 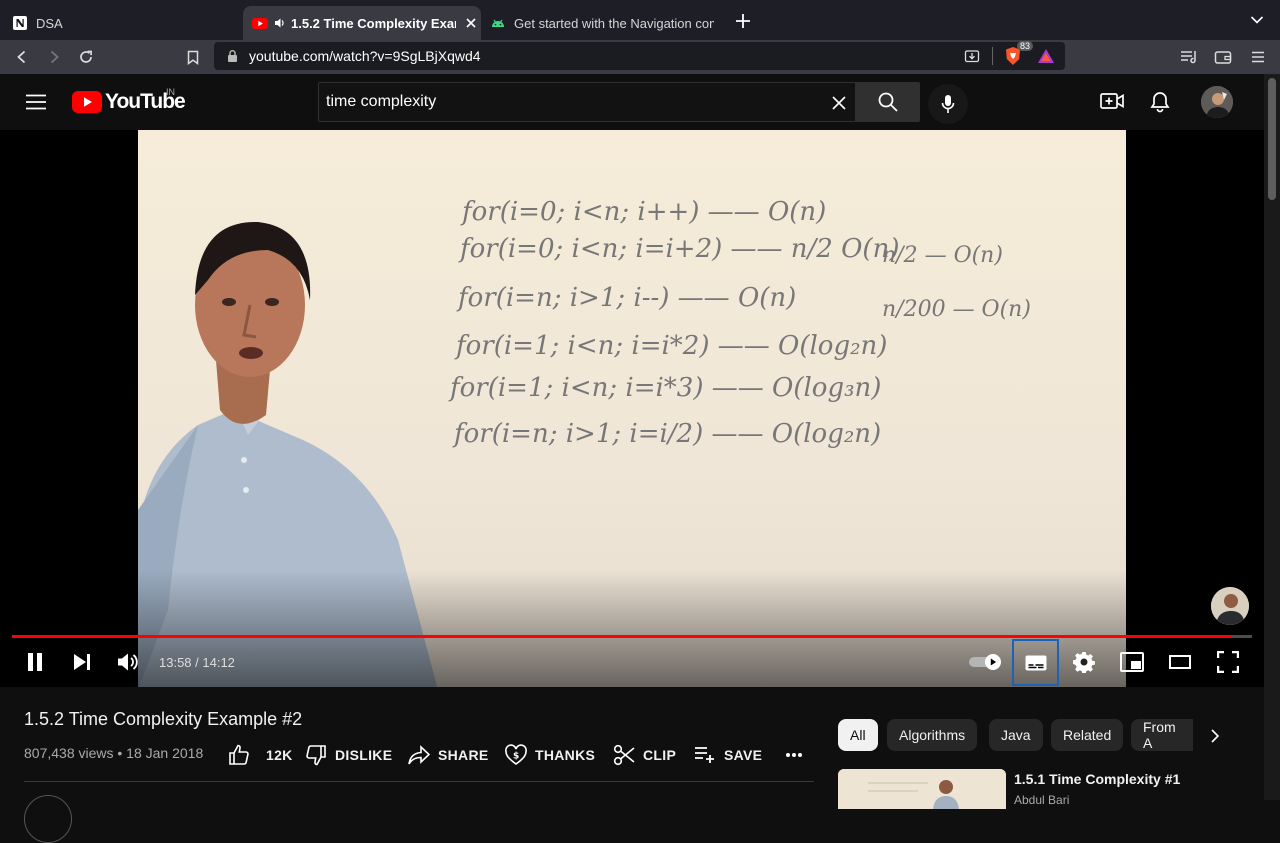 I want to click on volume-button, so click(x=128, y=662).